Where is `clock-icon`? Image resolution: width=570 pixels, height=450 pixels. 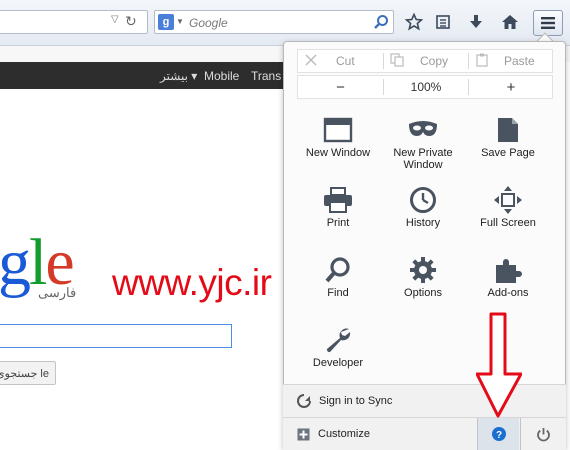
clock-icon is located at coordinates (423, 200).